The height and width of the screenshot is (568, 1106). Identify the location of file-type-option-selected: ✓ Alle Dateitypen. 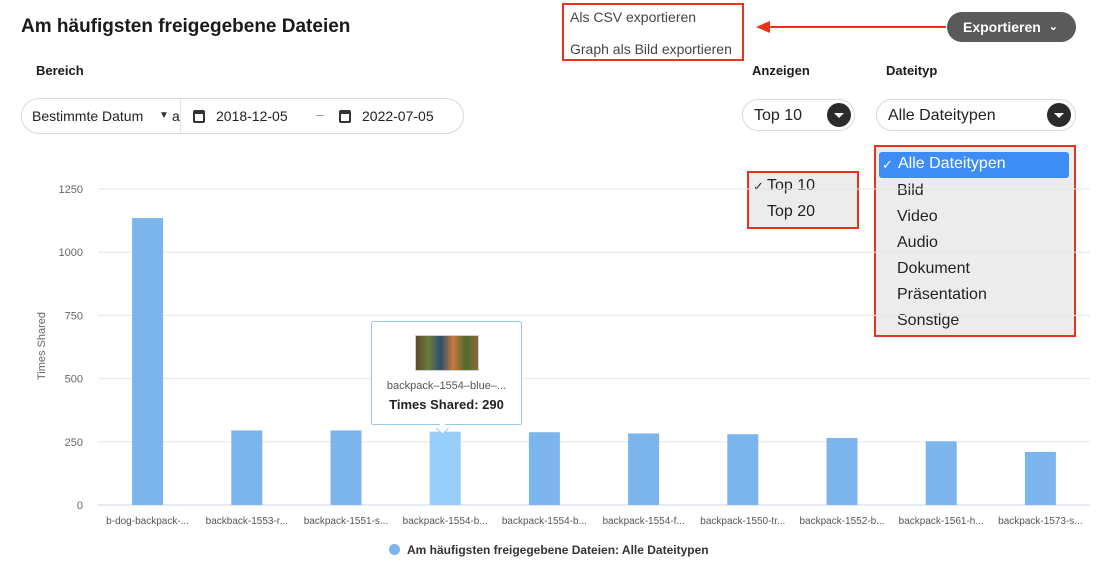
(974, 165).